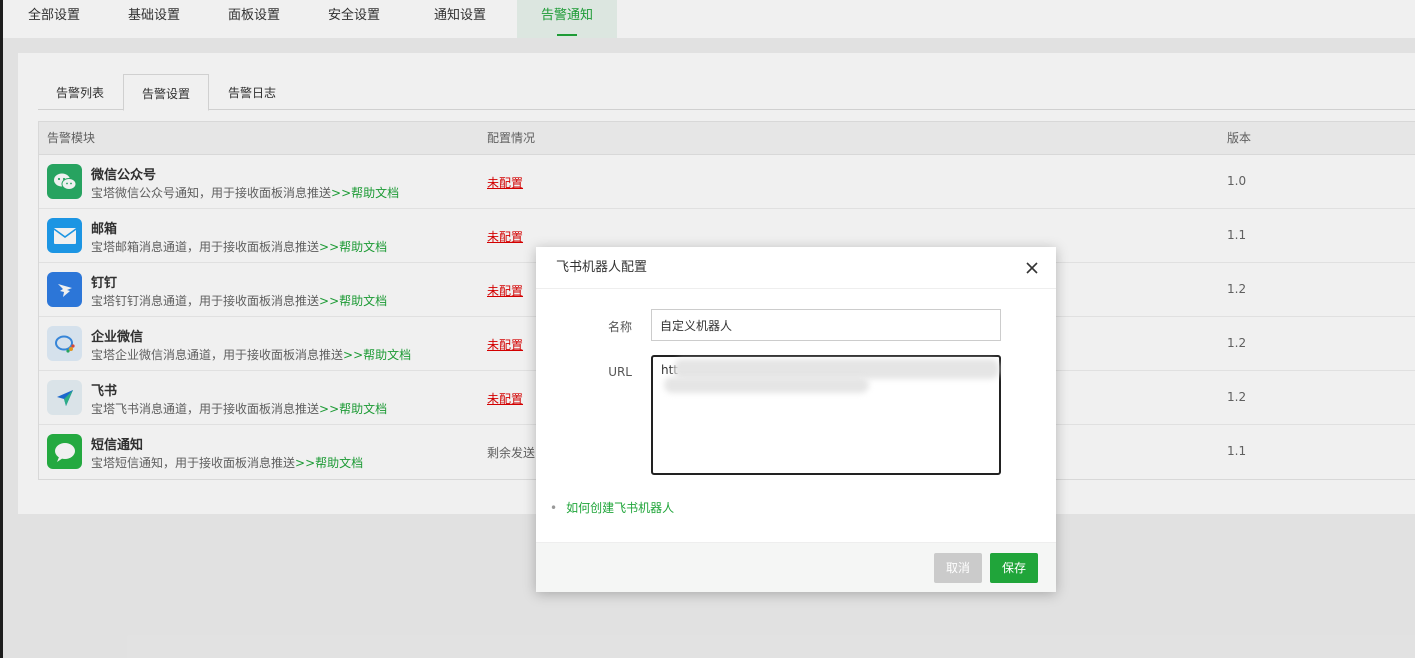 This screenshot has width=1415, height=658. I want to click on name-input, so click(826, 325).